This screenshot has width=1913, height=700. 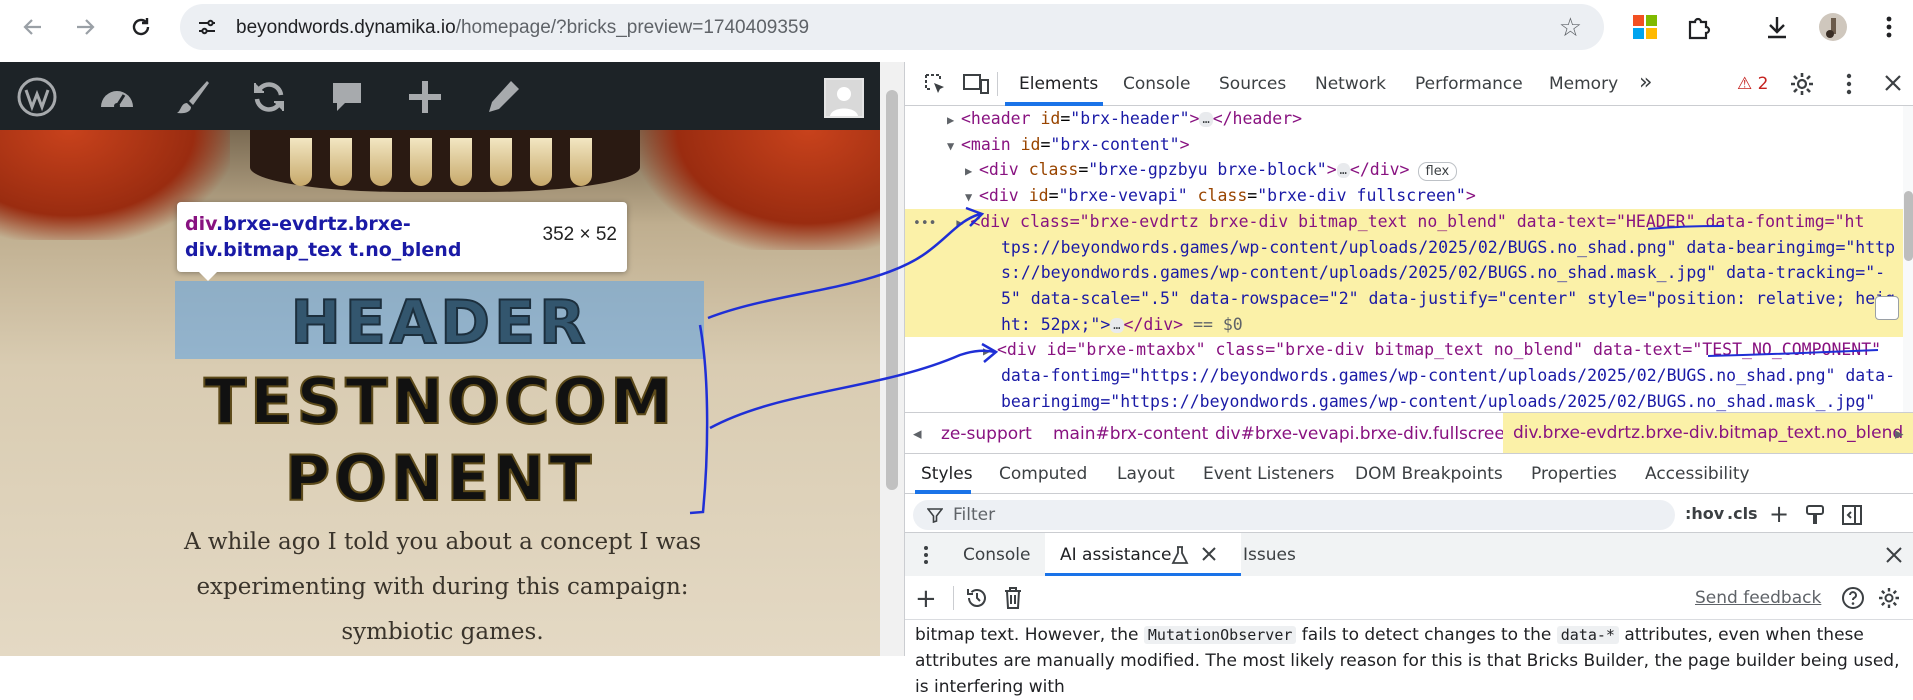 I want to click on warnings-count: 2, so click(x=1763, y=84).